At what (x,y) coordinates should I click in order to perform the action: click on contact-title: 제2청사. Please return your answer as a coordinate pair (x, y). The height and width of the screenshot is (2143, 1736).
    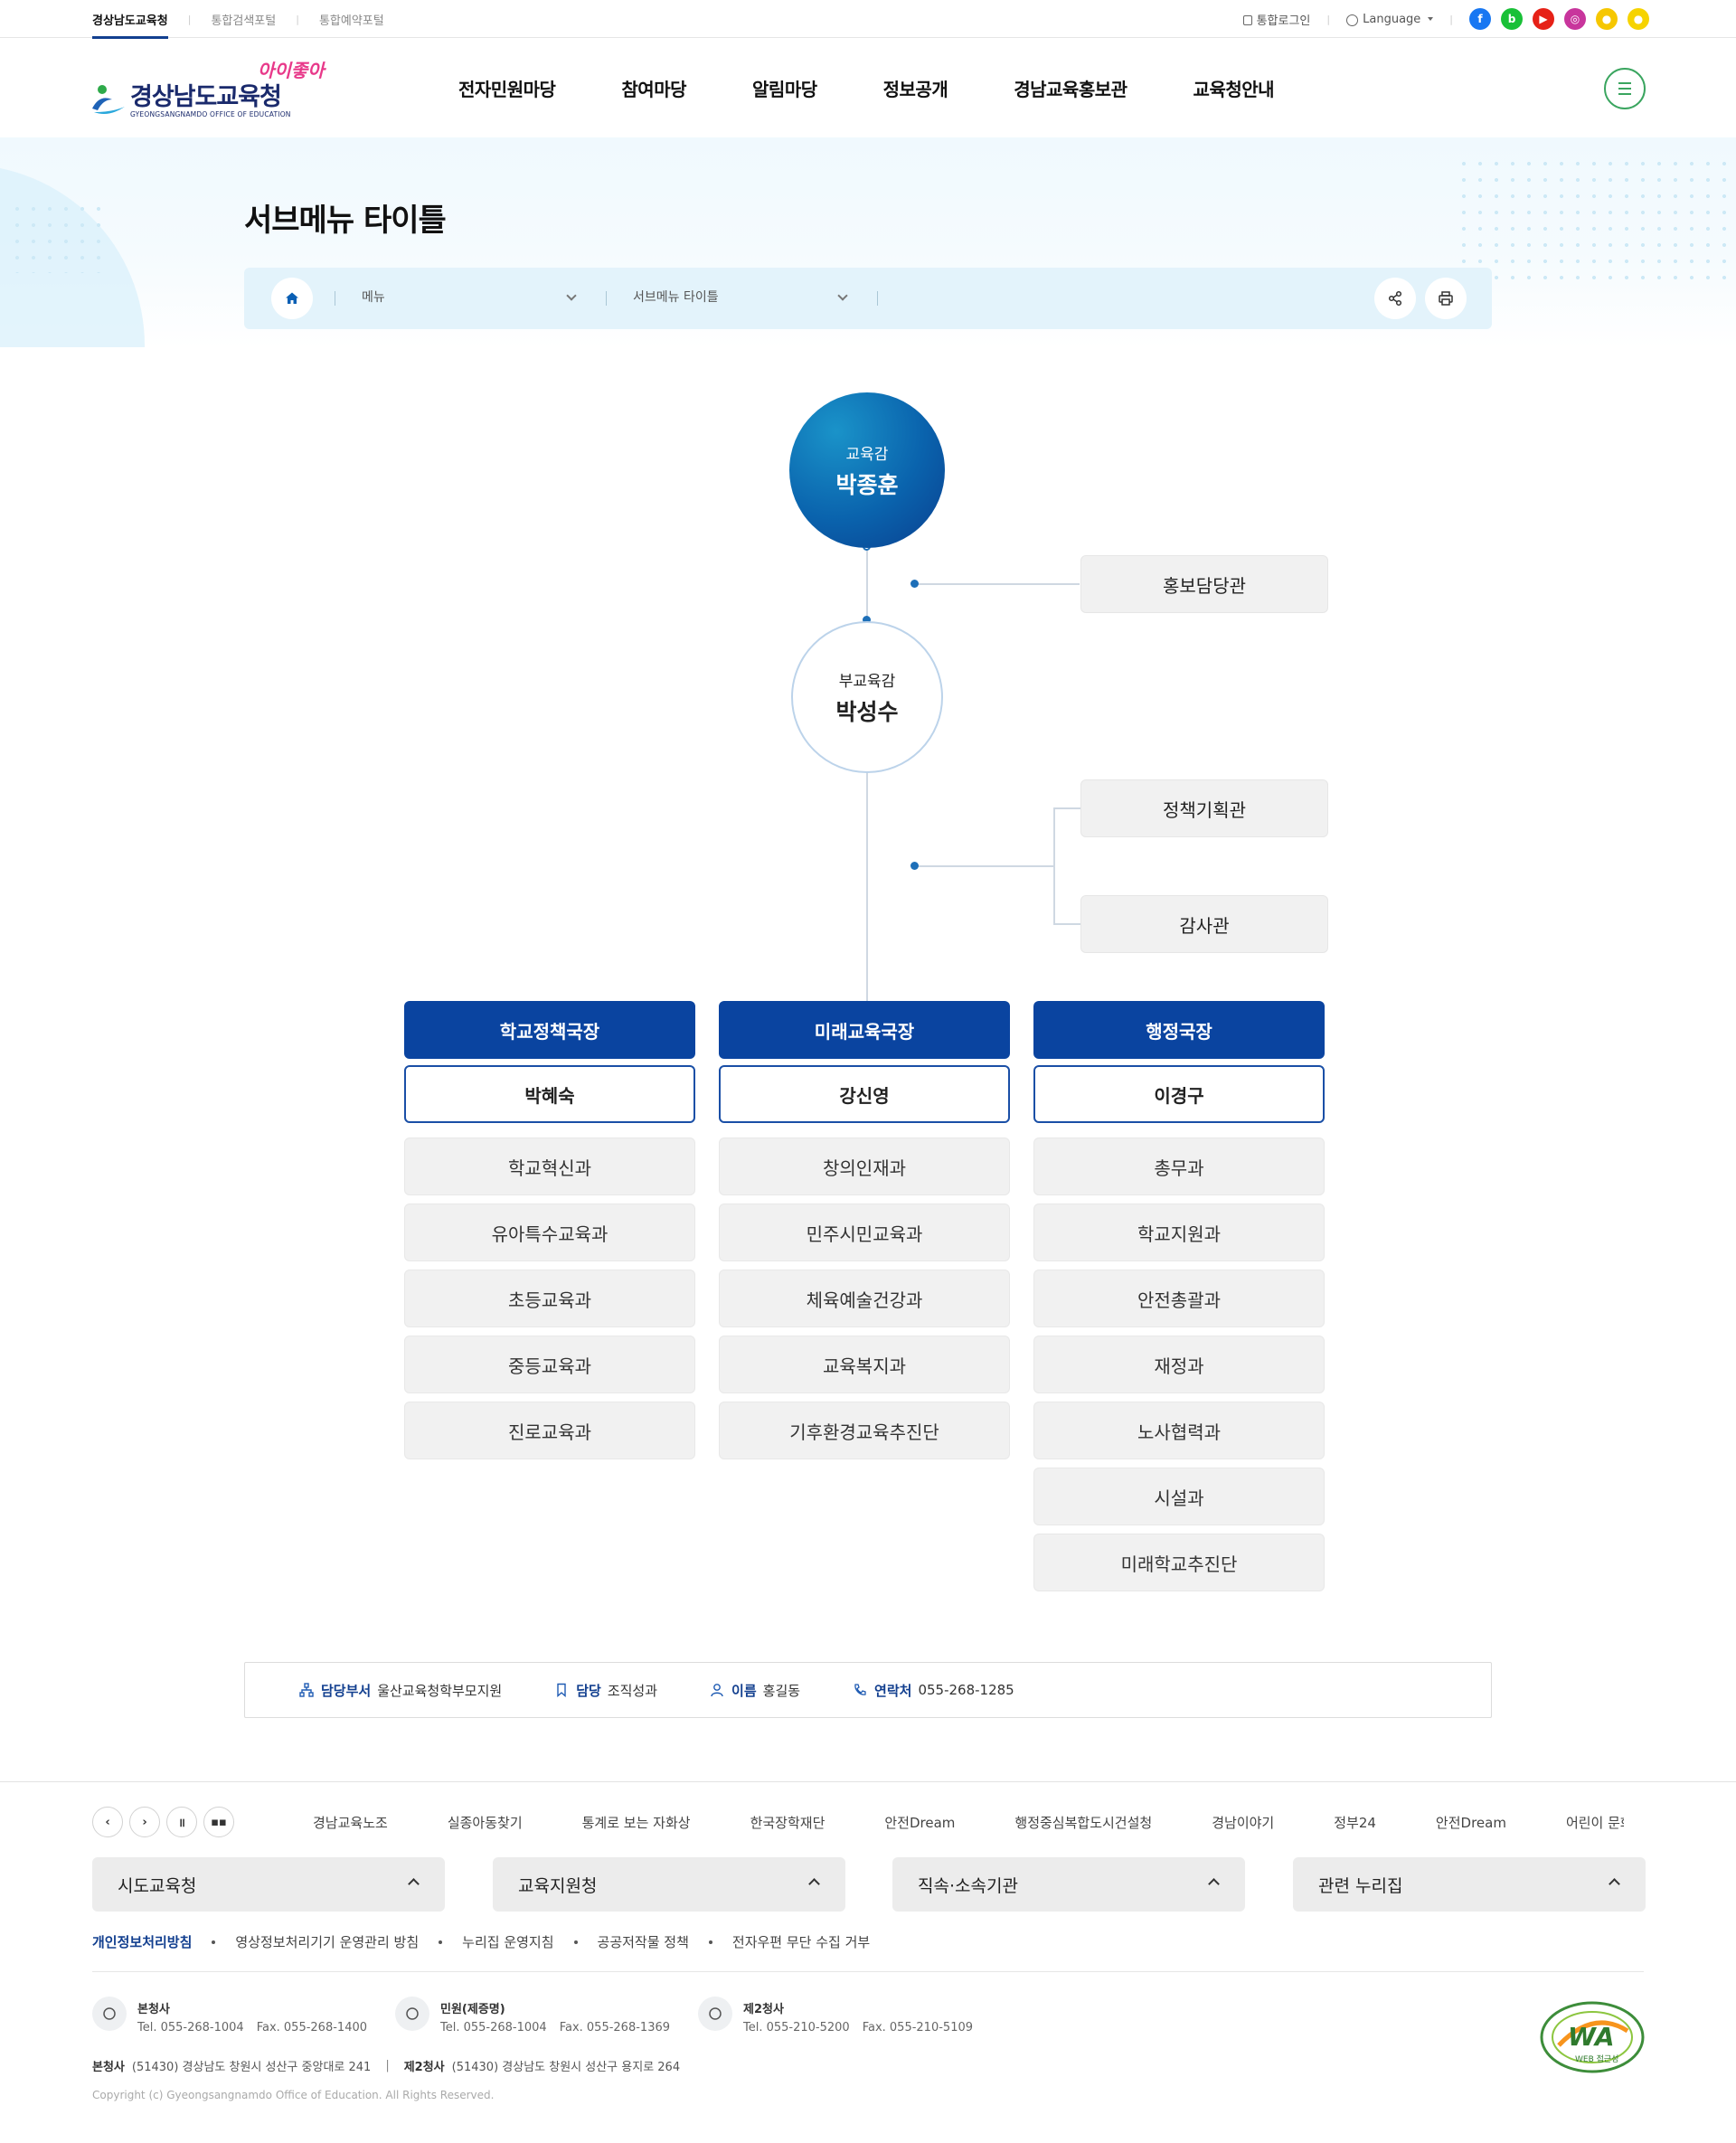
    Looking at the image, I should click on (764, 2009).